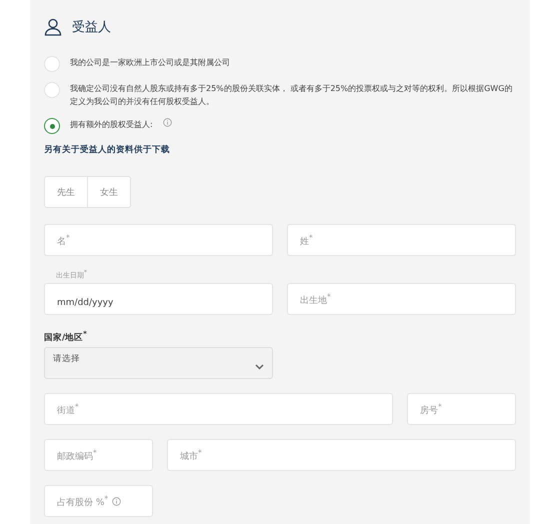 This screenshot has height=524, width=554. I want to click on input-field: 房号$^{*}$, so click(461, 409).